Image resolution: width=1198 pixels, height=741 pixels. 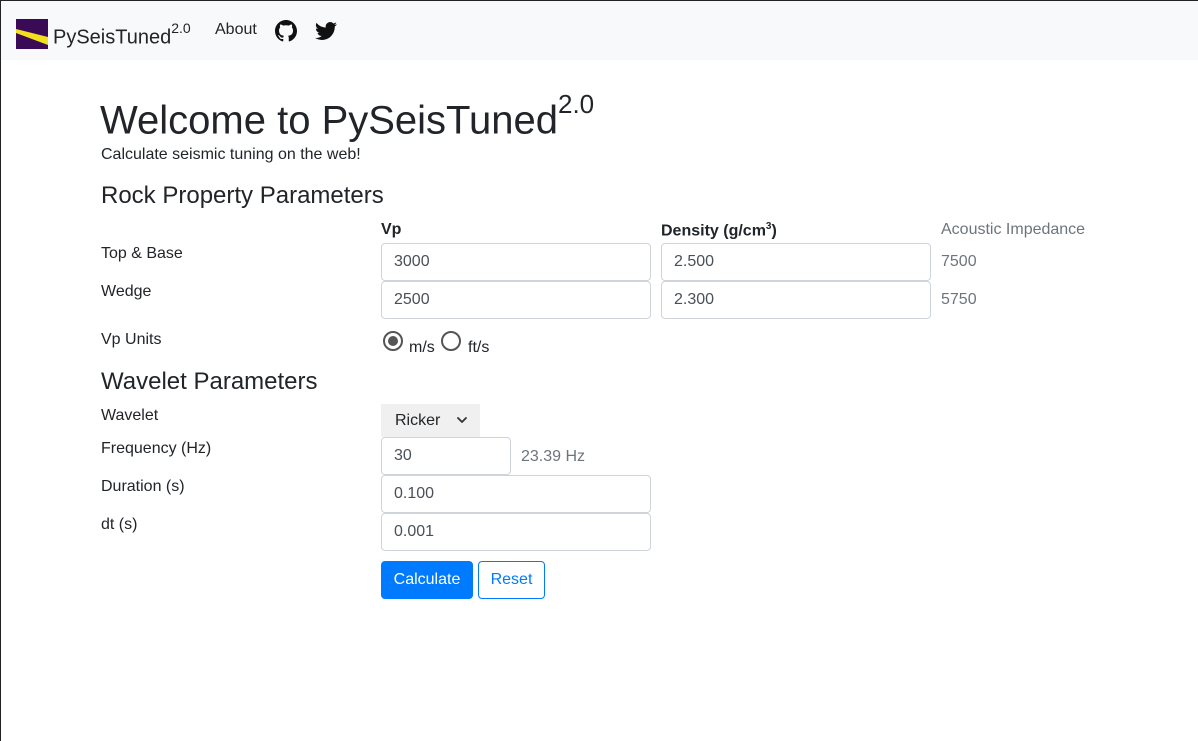 I want to click on radio-m-s, so click(x=393, y=341).